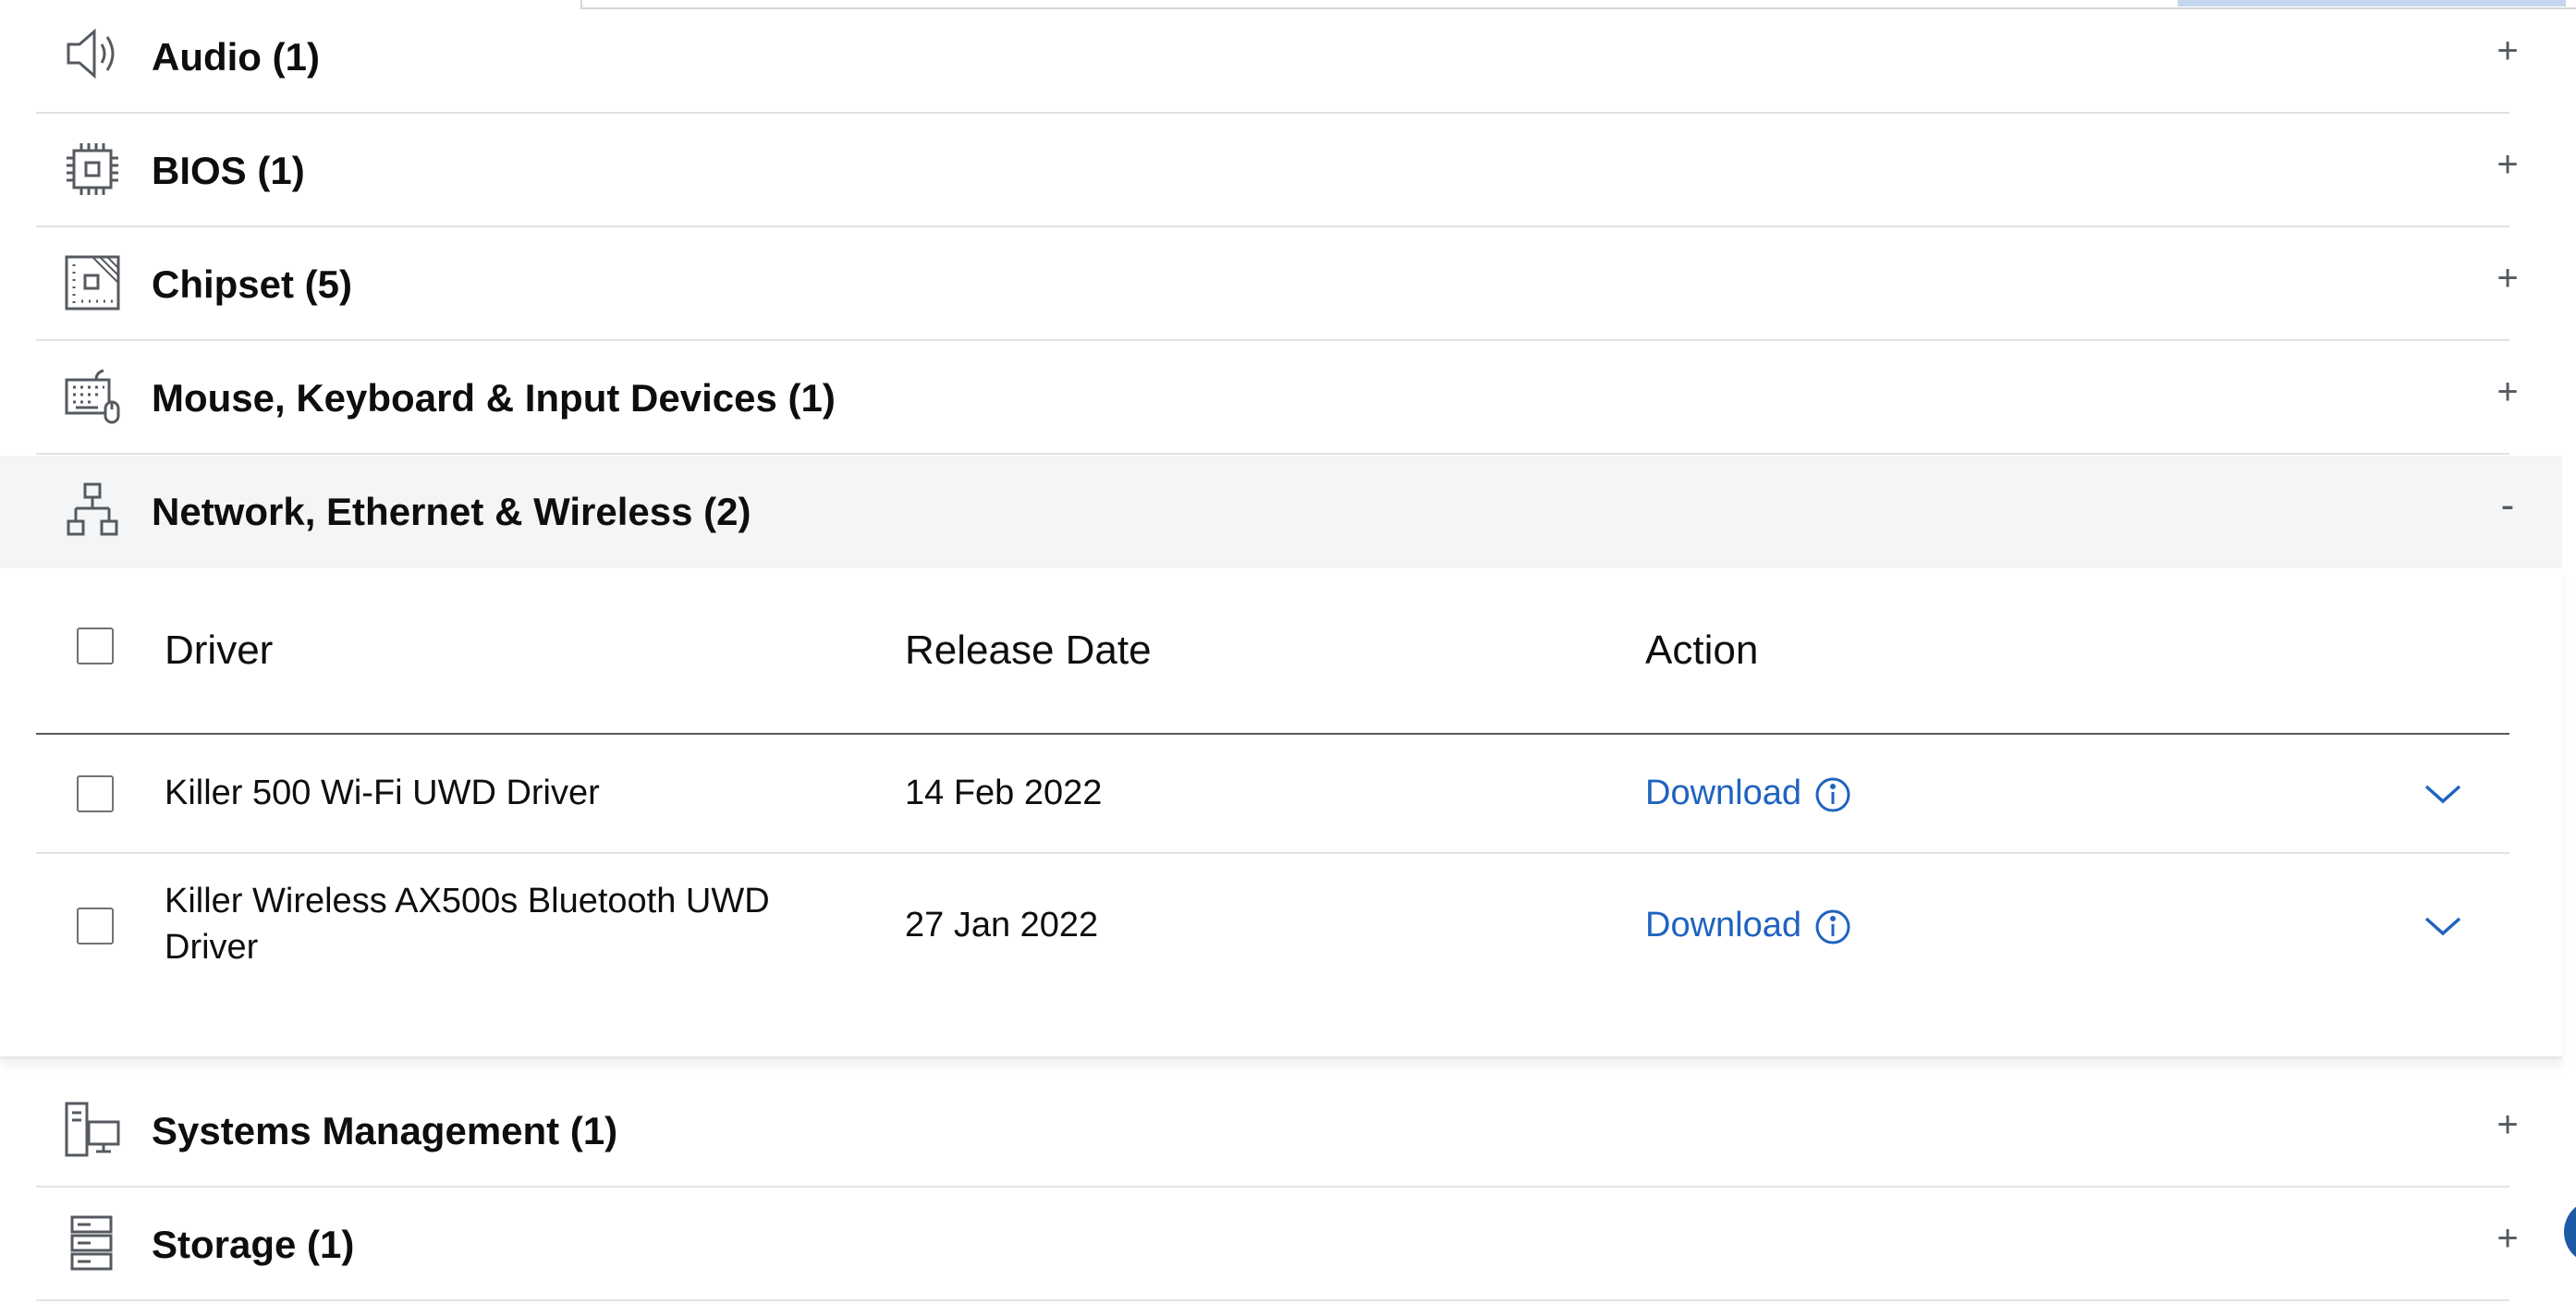  What do you see at coordinates (92, 511) in the screenshot?
I see `network-icon` at bounding box center [92, 511].